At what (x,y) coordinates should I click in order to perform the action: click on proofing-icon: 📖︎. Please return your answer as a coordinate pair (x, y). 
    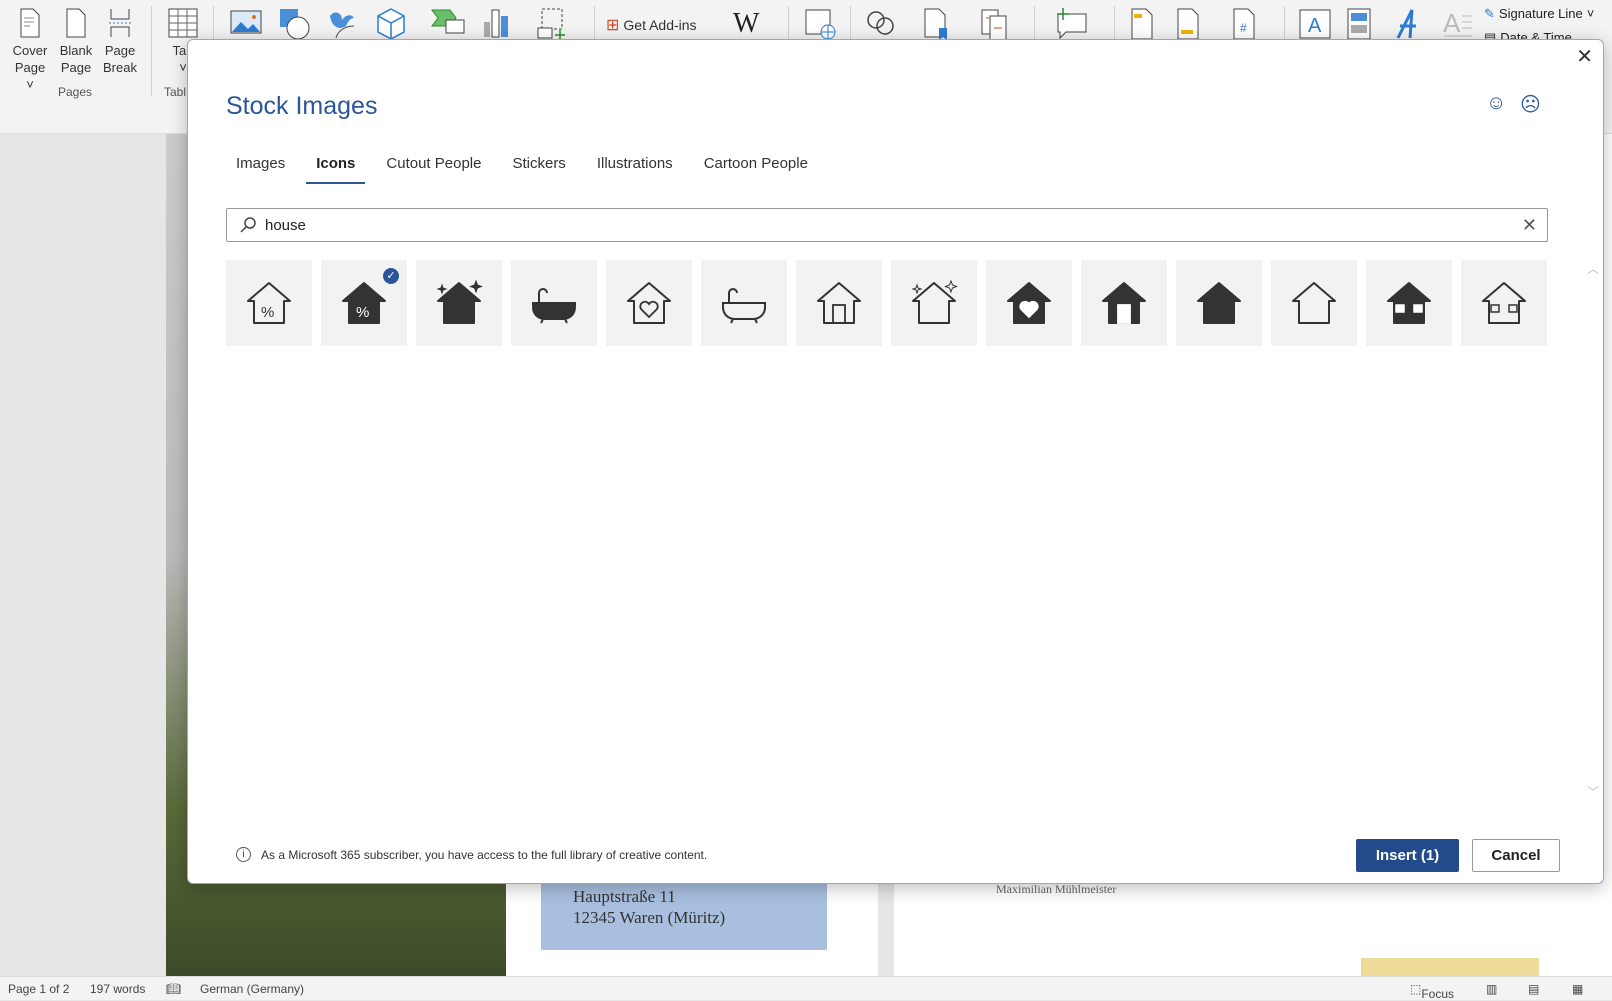
    Looking at the image, I should click on (173, 989).